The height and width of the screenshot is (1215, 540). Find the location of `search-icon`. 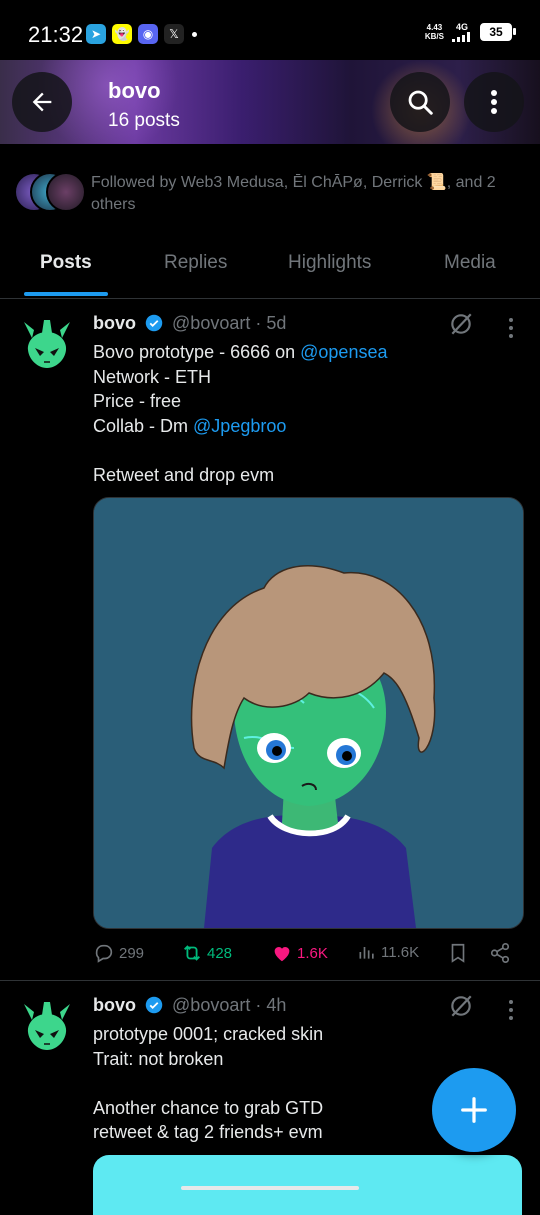

search-icon is located at coordinates (420, 102).